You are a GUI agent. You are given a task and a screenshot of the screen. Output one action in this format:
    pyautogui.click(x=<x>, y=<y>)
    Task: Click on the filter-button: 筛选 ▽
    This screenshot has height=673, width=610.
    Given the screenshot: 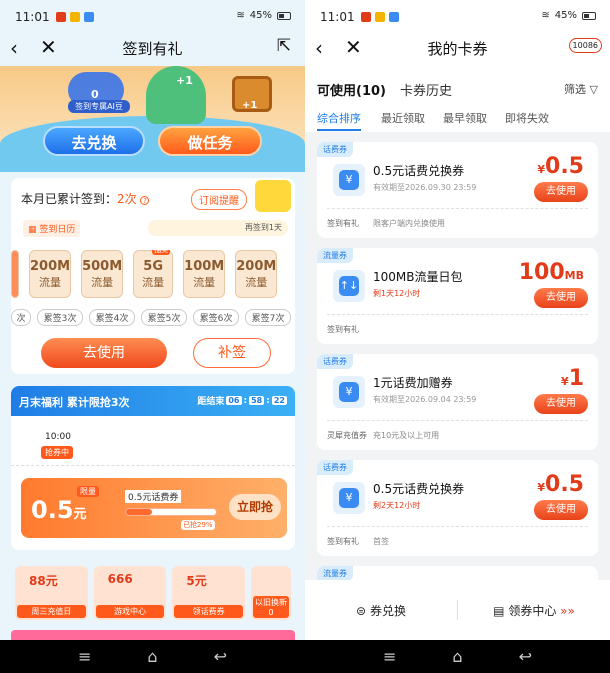 What is the action you would take?
    pyautogui.click(x=581, y=89)
    